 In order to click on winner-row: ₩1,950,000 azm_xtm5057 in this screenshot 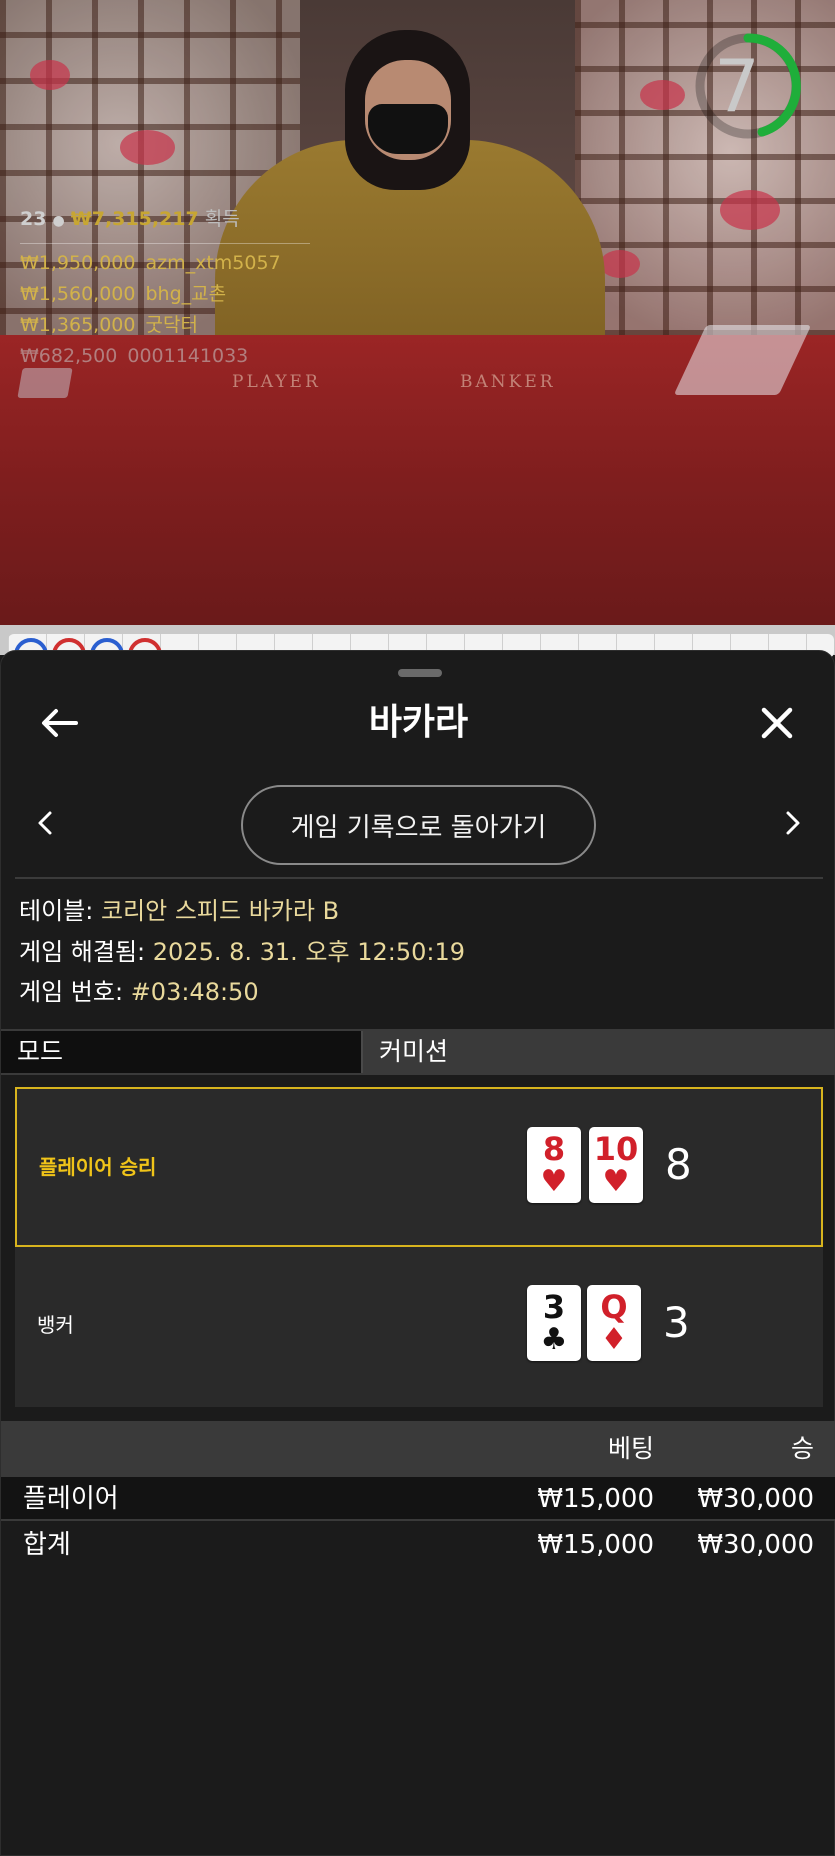, I will do `click(165, 263)`.